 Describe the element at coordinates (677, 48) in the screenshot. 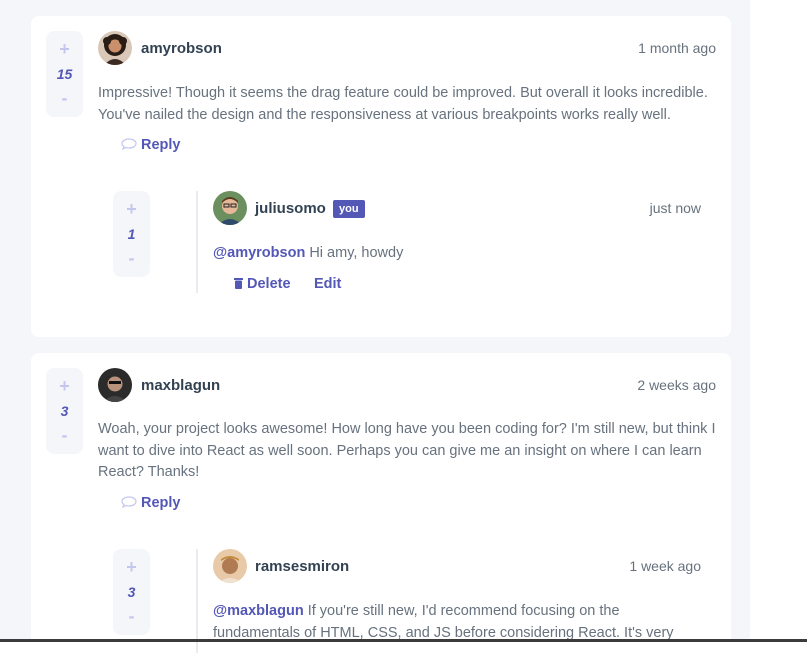

I see `comment-timestamp: 1 month ago` at that location.